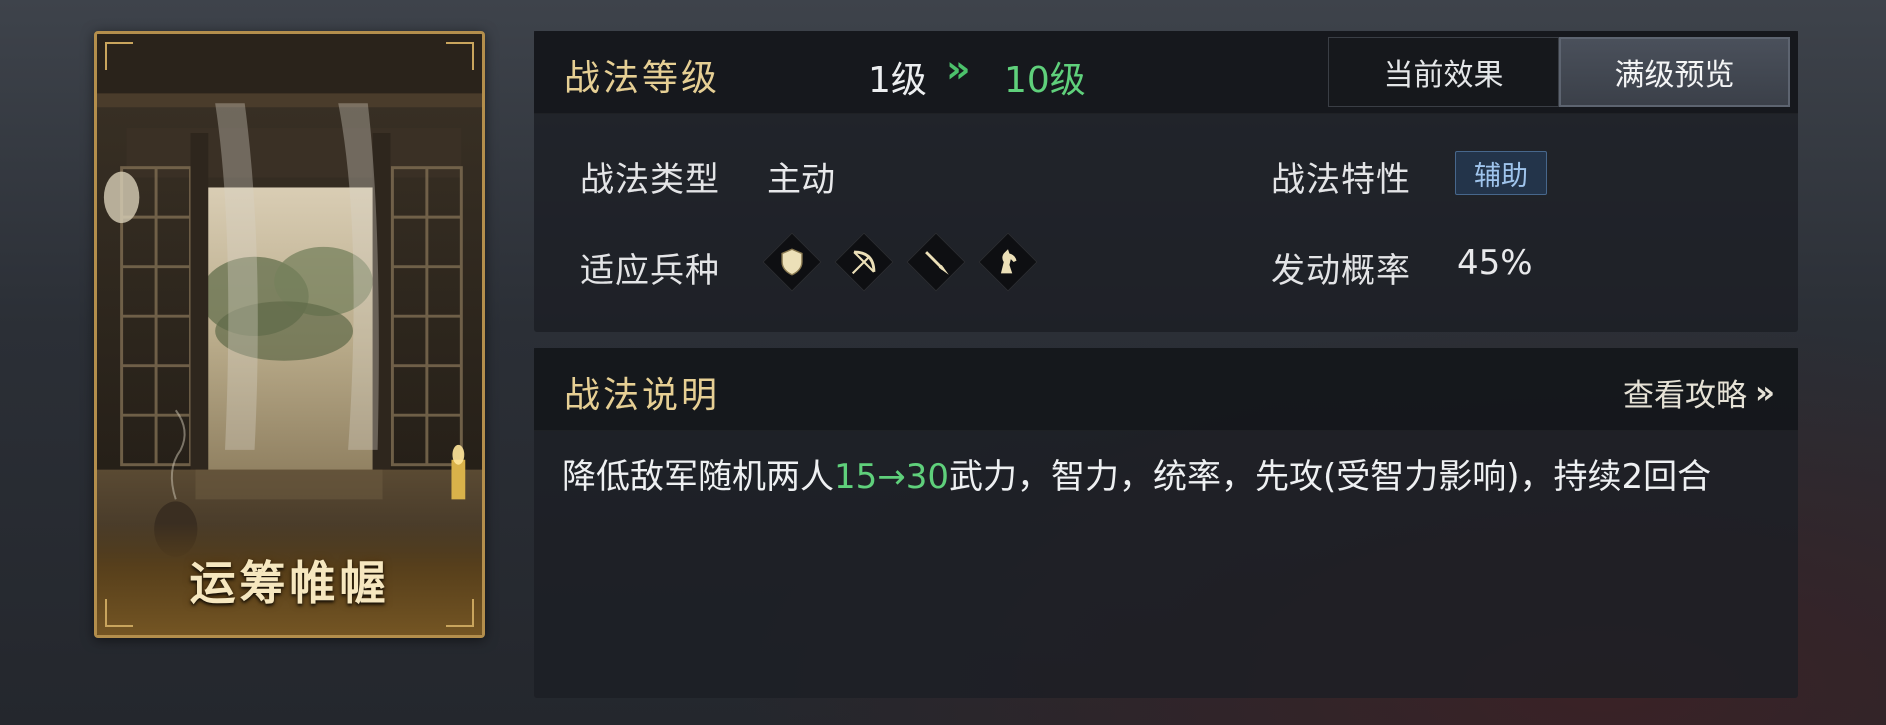 Image resolution: width=1886 pixels, height=725 pixels. Describe the element at coordinates (642, 78) in the screenshot. I see `level-title: 战法等级` at that location.